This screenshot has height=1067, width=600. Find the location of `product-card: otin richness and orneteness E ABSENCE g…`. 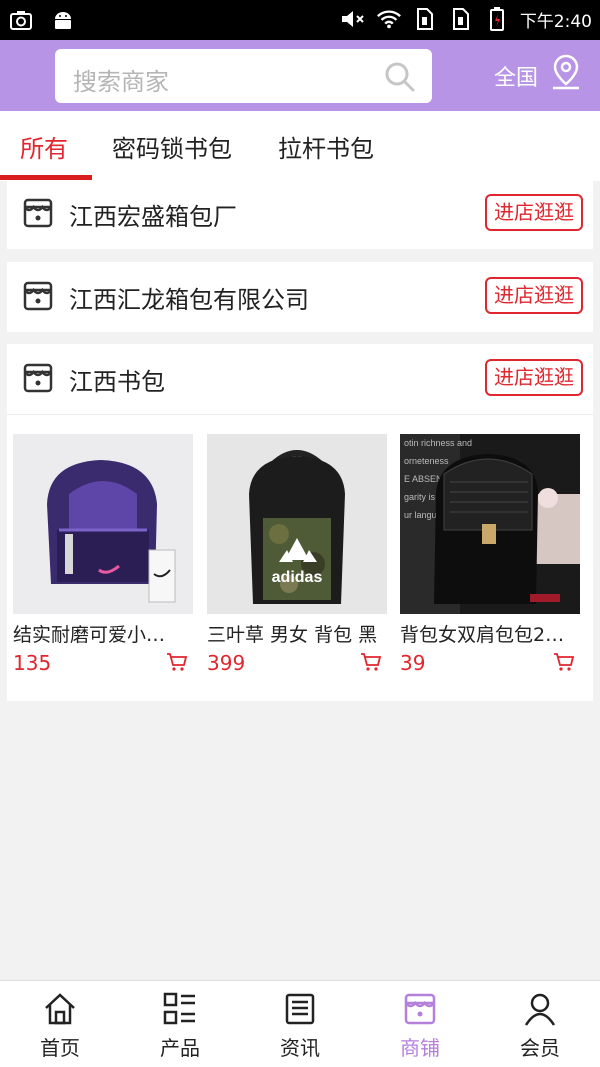

product-card: otin richness and orneteness E ABSENCE g… is located at coordinates (490, 554).